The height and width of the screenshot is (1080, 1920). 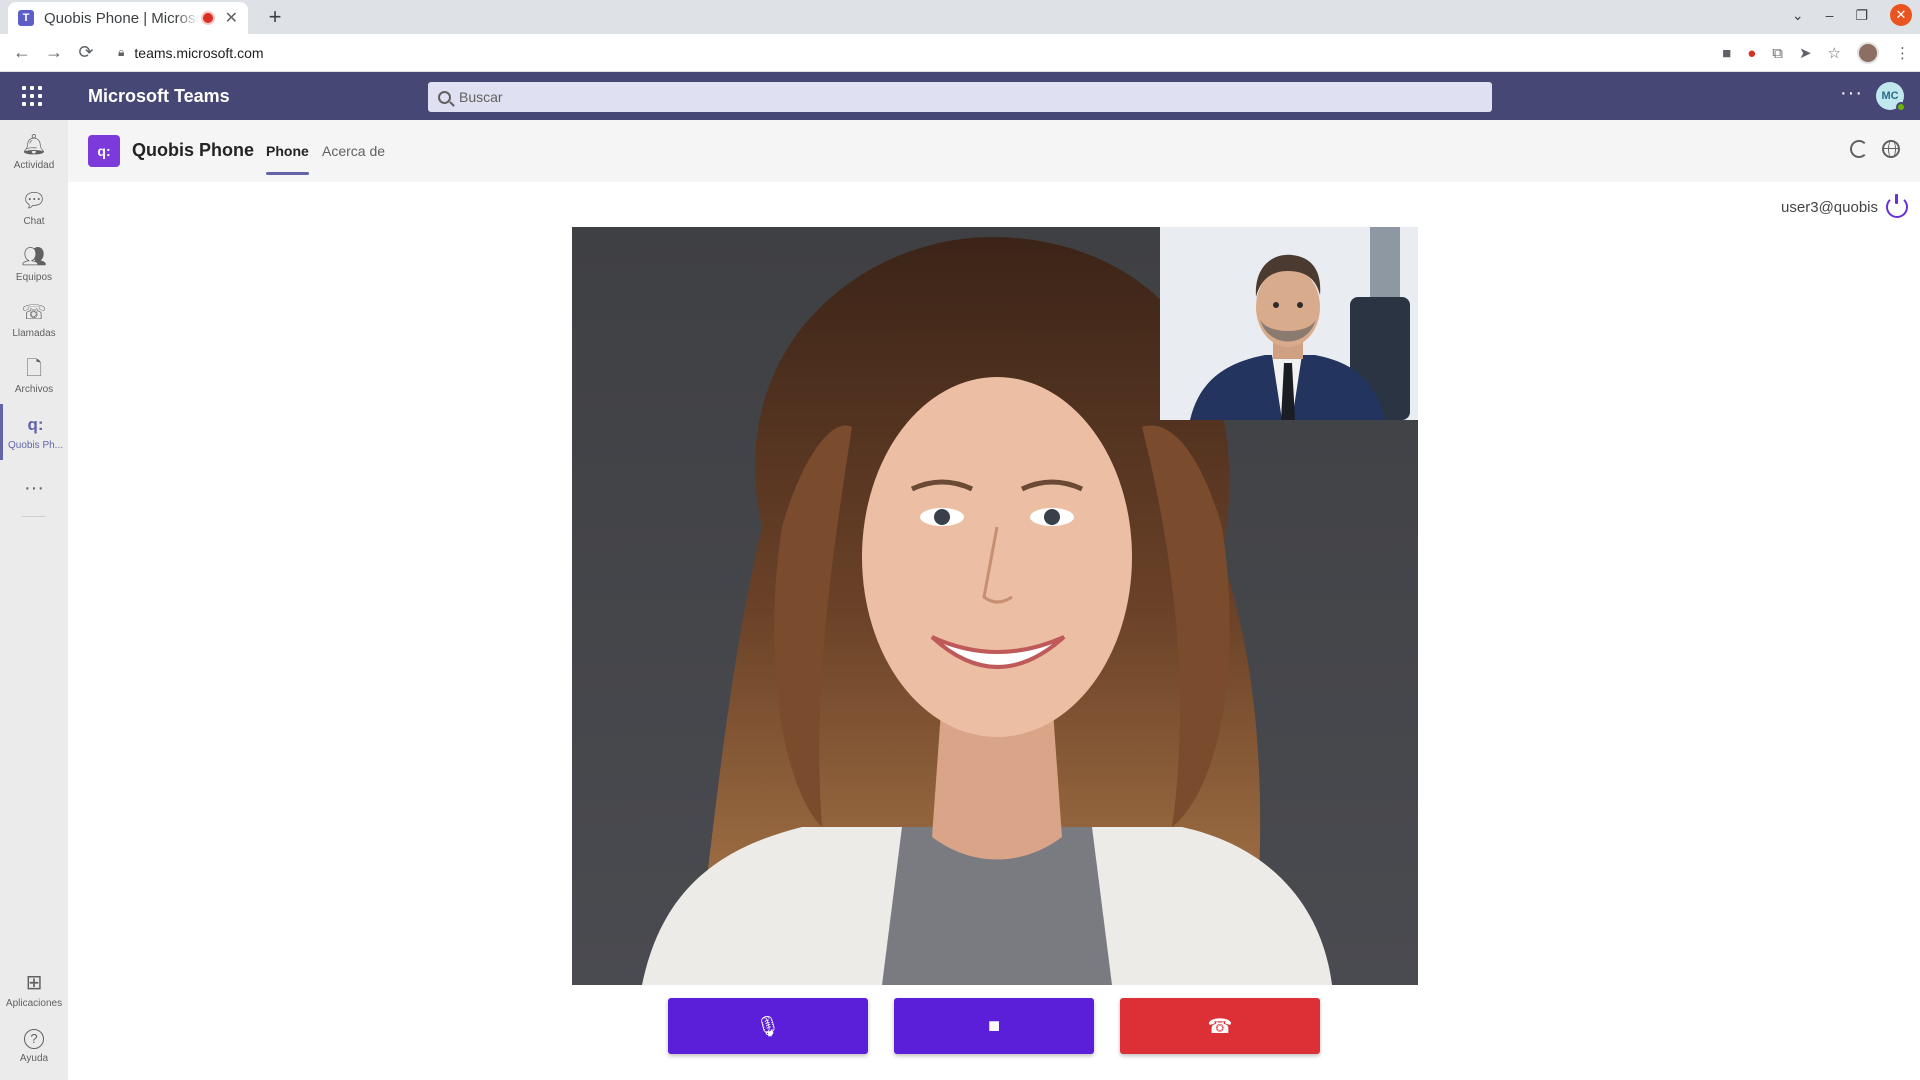 I want to click on rail-item-aplicaciones: ⊞ Aplicaciones, so click(x=34, y=990).